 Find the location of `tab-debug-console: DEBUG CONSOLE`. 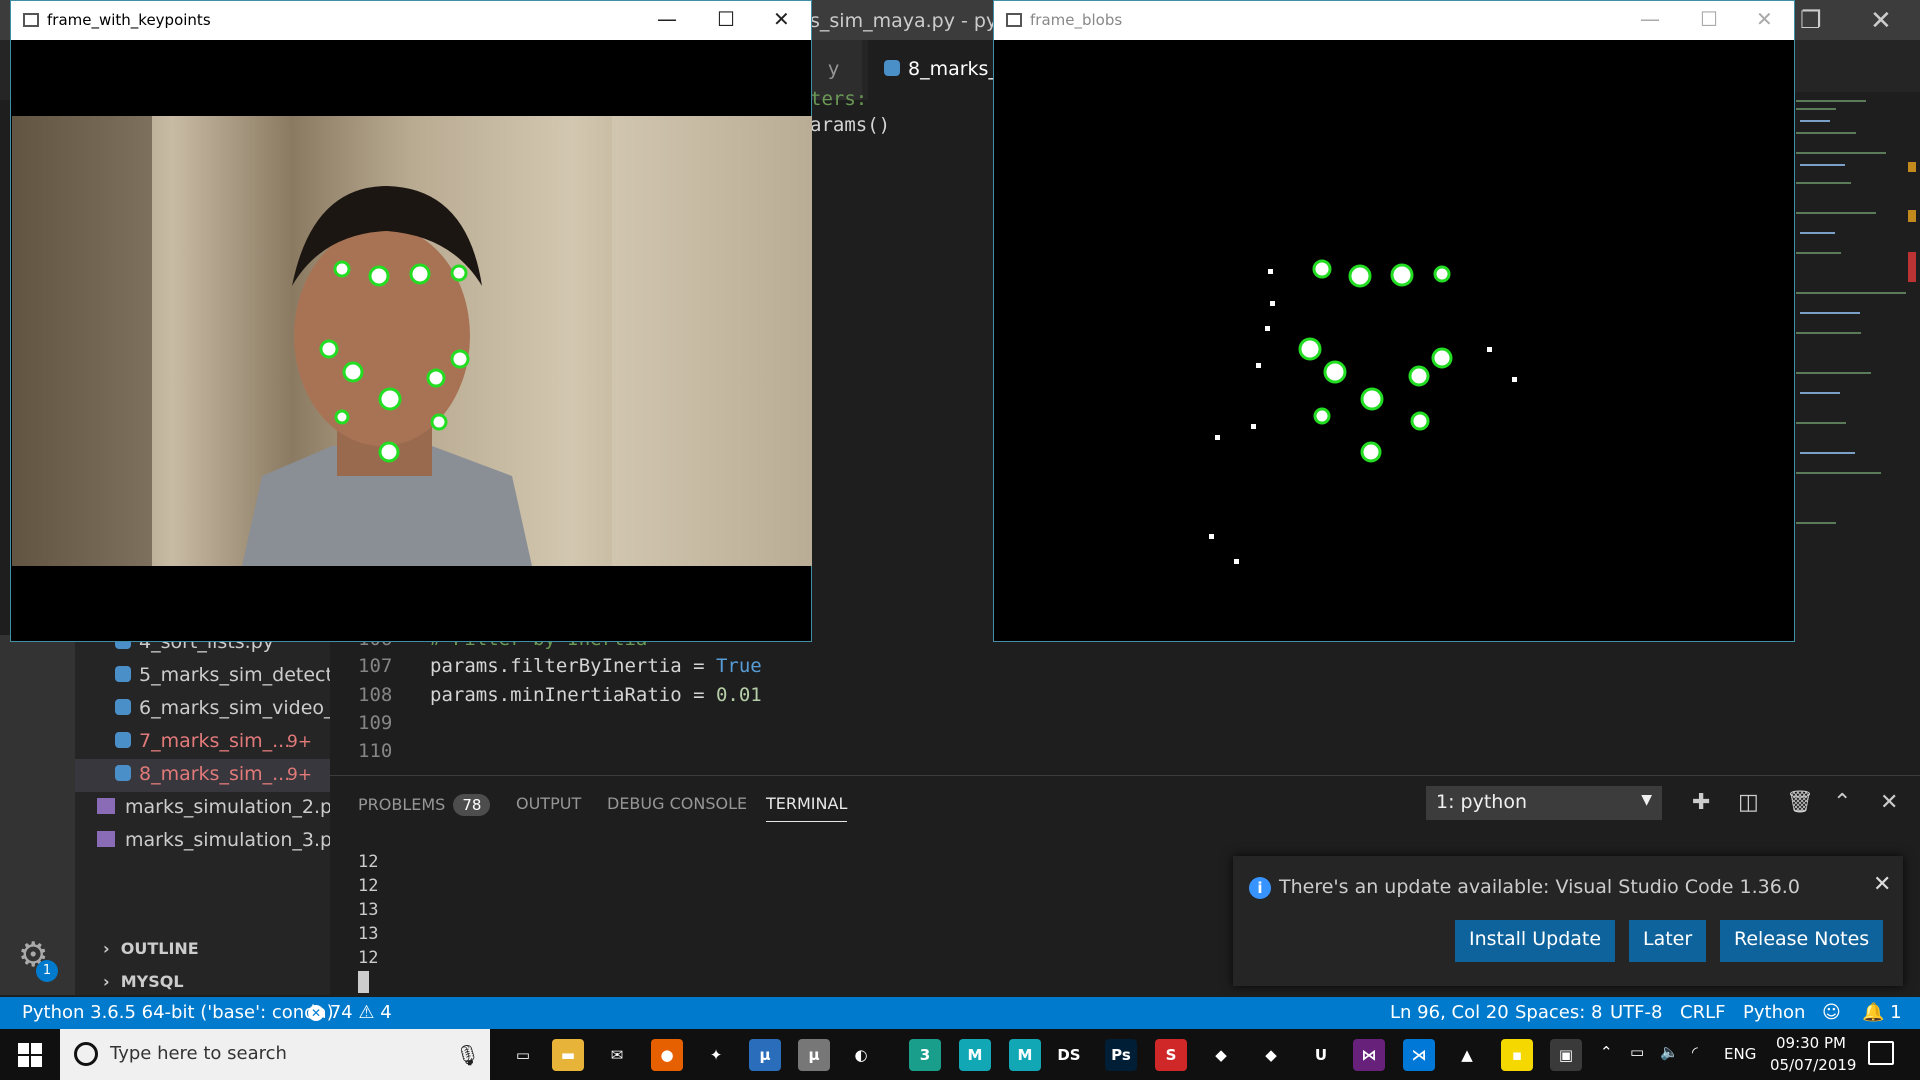

tab-debug-console: DEBUG CONSOLE is located at coordinates (677, 803).